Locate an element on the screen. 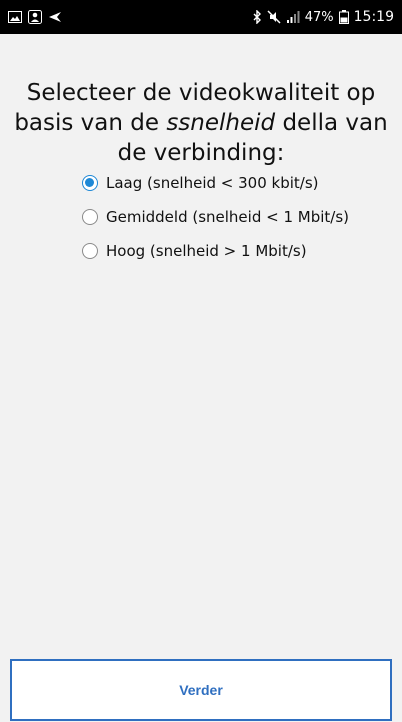 Image resolution: width=402 pixels, height=722 pixels. radio-low is located at coordinates (90, 183).